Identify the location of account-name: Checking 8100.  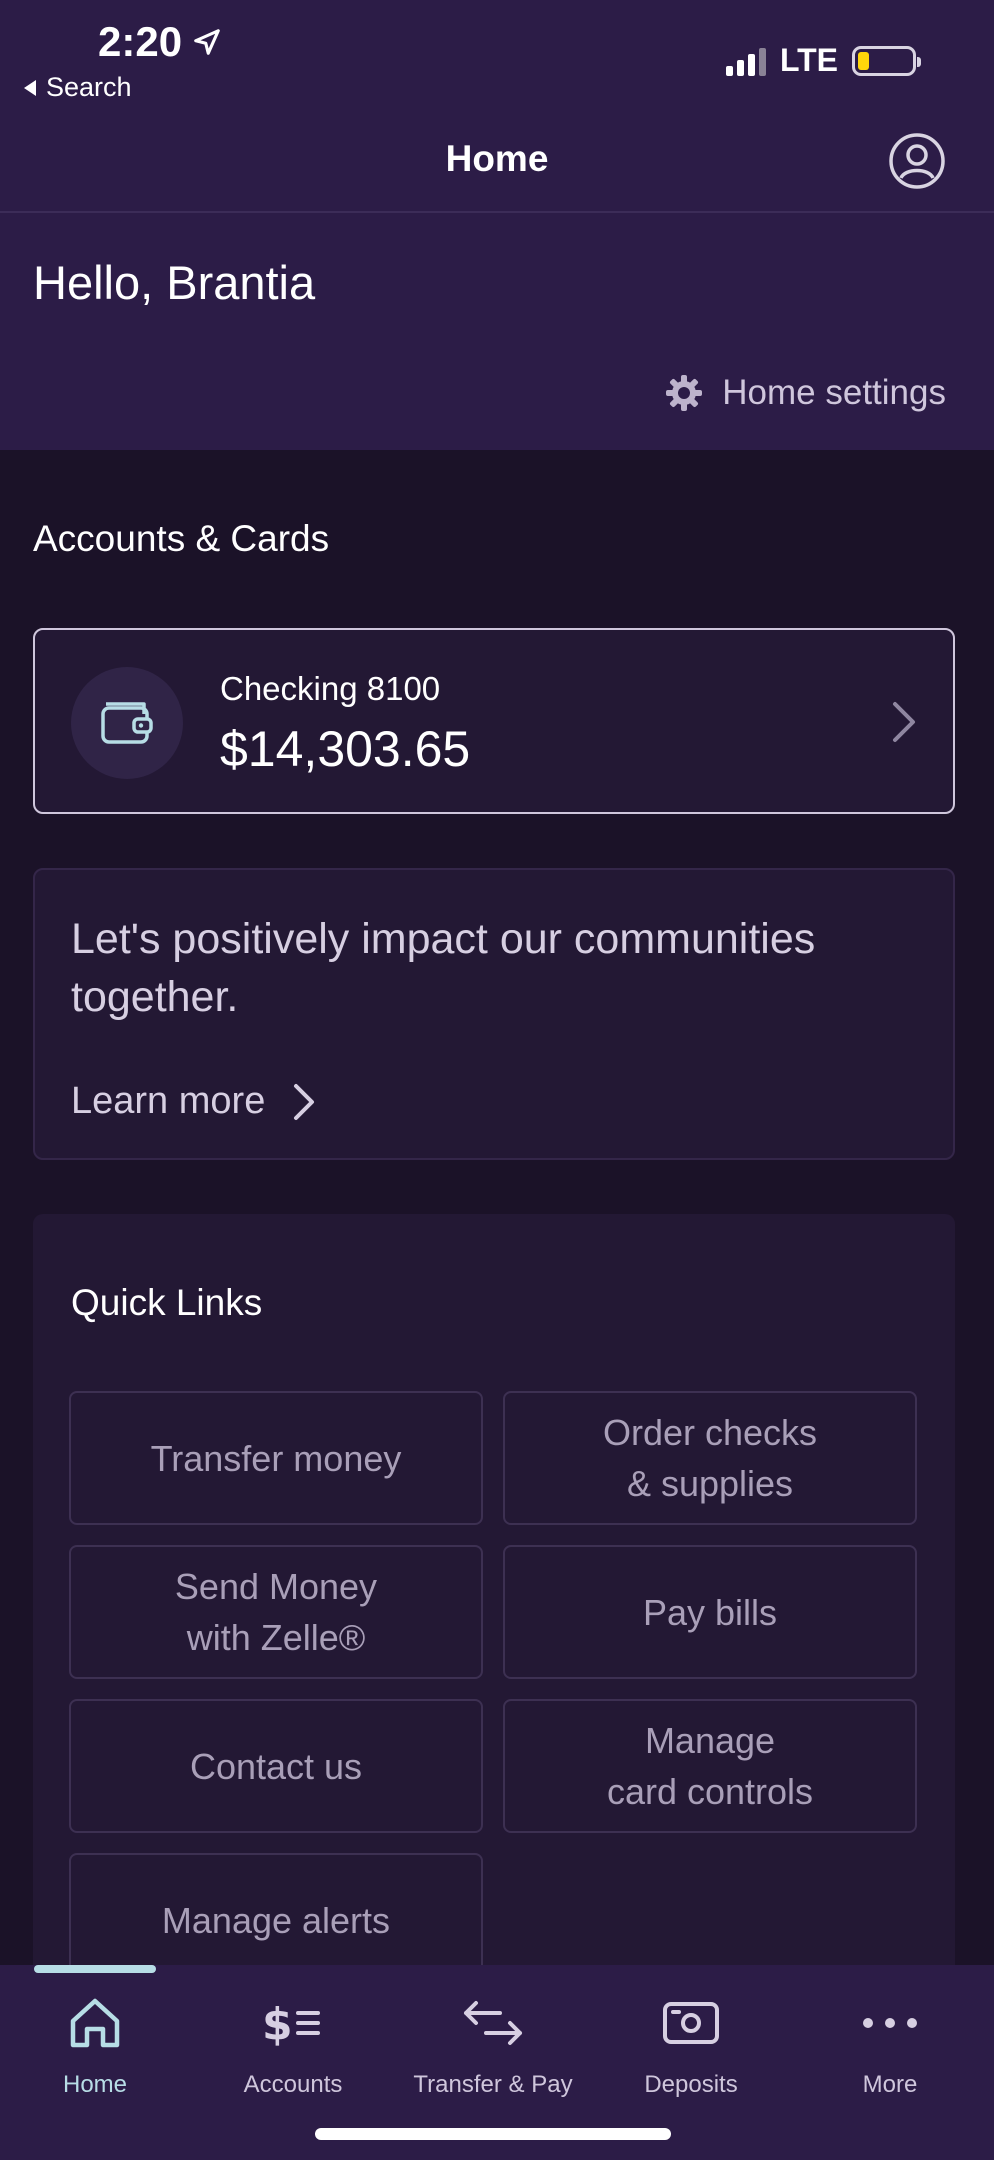
(330, 688).